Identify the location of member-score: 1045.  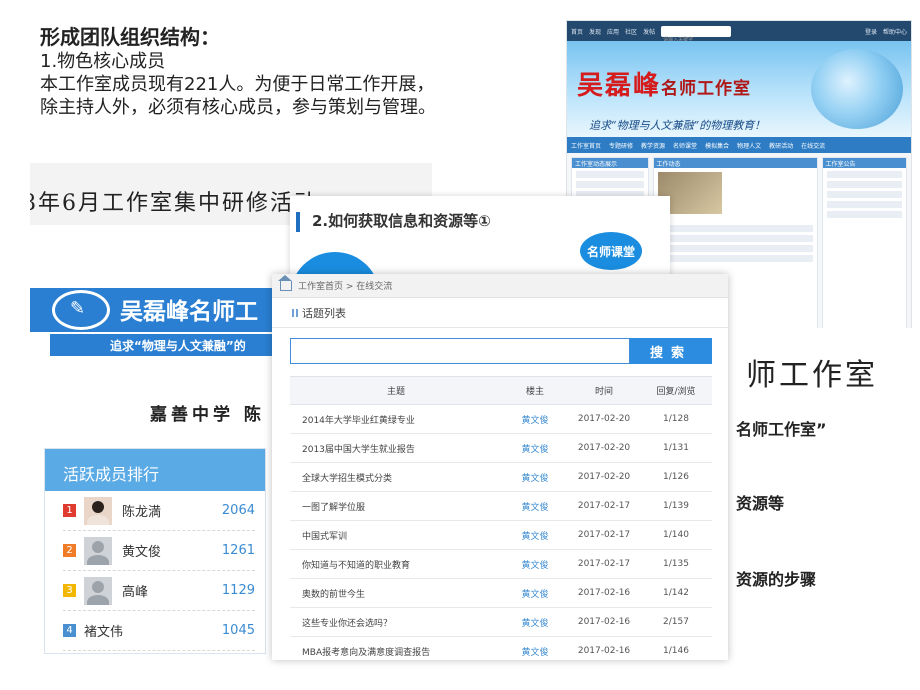
(238, 630).